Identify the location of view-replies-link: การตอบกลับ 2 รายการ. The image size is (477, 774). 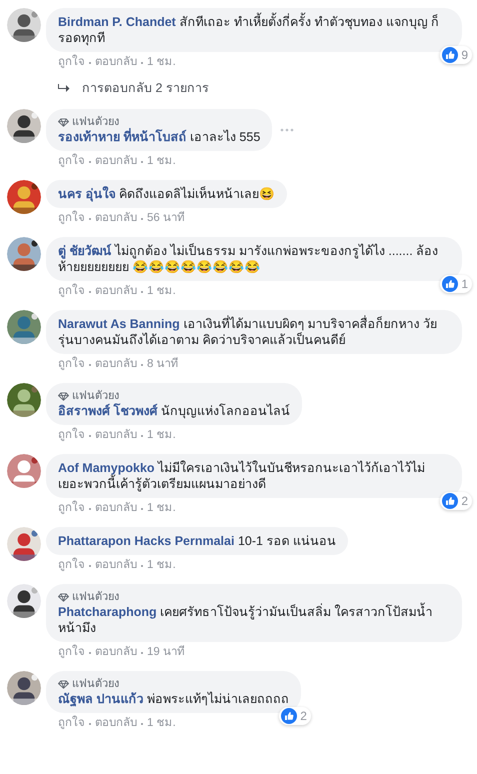
(145, 88).